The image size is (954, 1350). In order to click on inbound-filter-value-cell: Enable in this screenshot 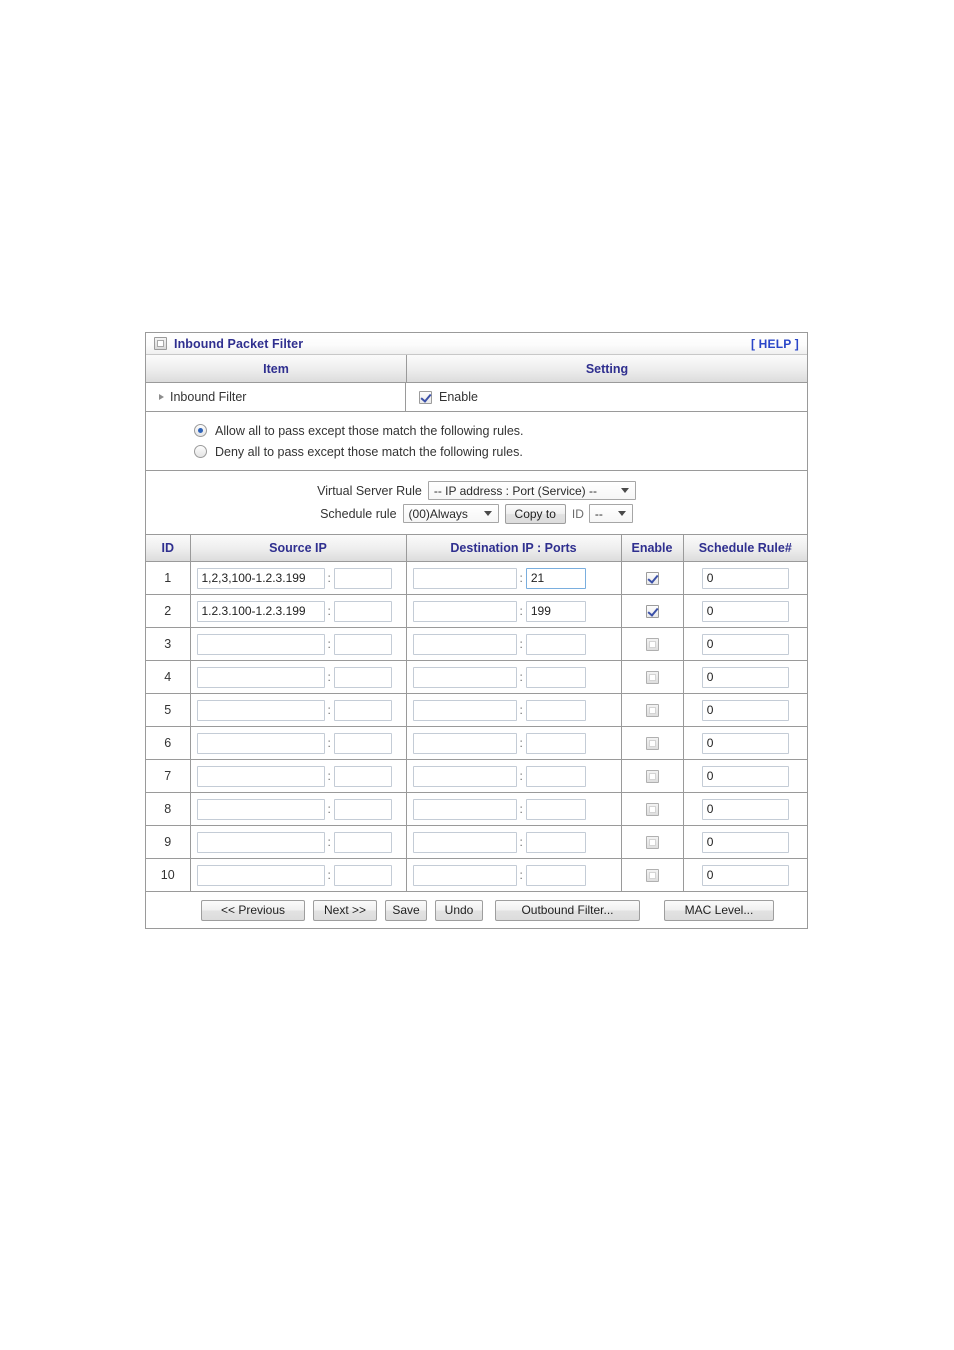, I will do `click(606, 397)`.